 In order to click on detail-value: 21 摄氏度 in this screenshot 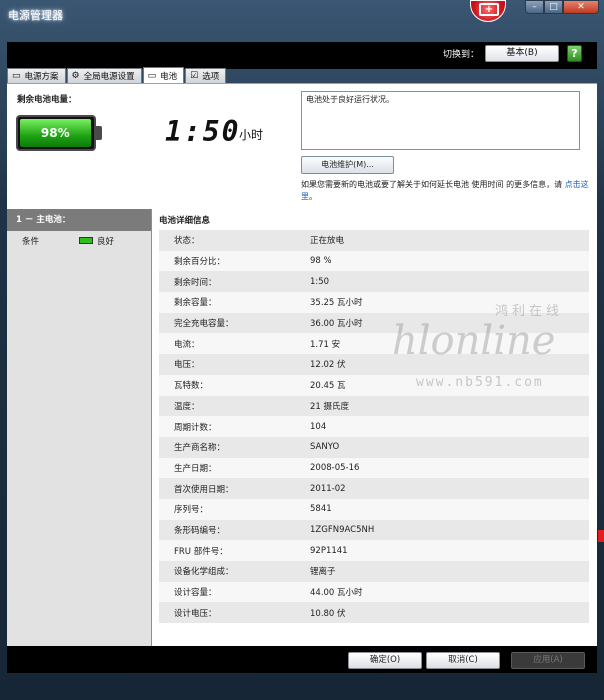, I will do `click(330, 406)`.